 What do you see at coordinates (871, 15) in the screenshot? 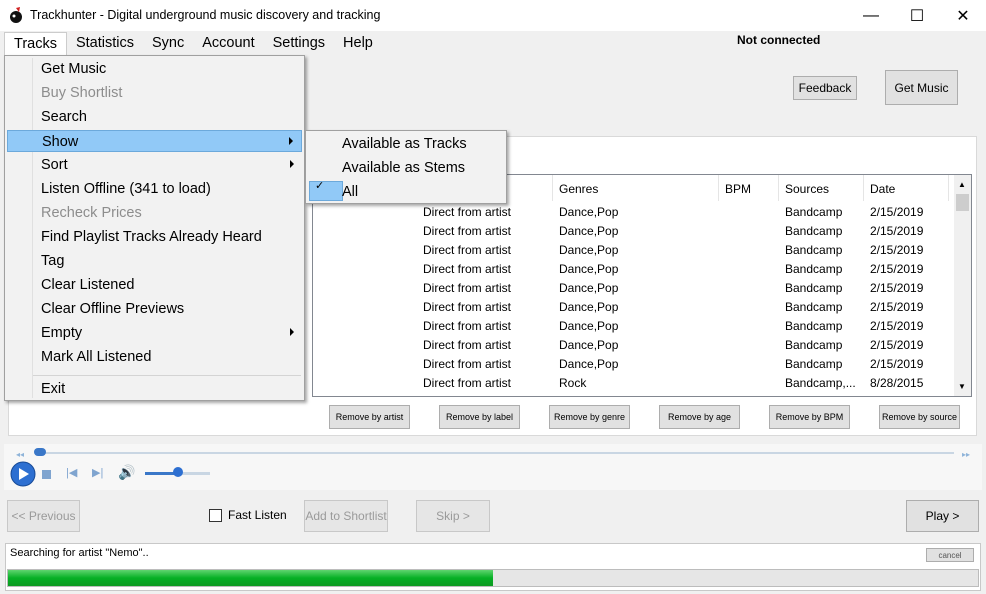
I see `minimize-button: —` at bounding box center [871, 15].